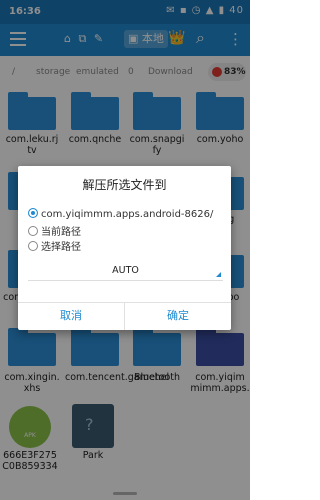 The image size is (320, 500). What do you see at coordinates (61, 247) in the screenshot?
I see `option-label: 选择路径` at bounding box center [61, 247].